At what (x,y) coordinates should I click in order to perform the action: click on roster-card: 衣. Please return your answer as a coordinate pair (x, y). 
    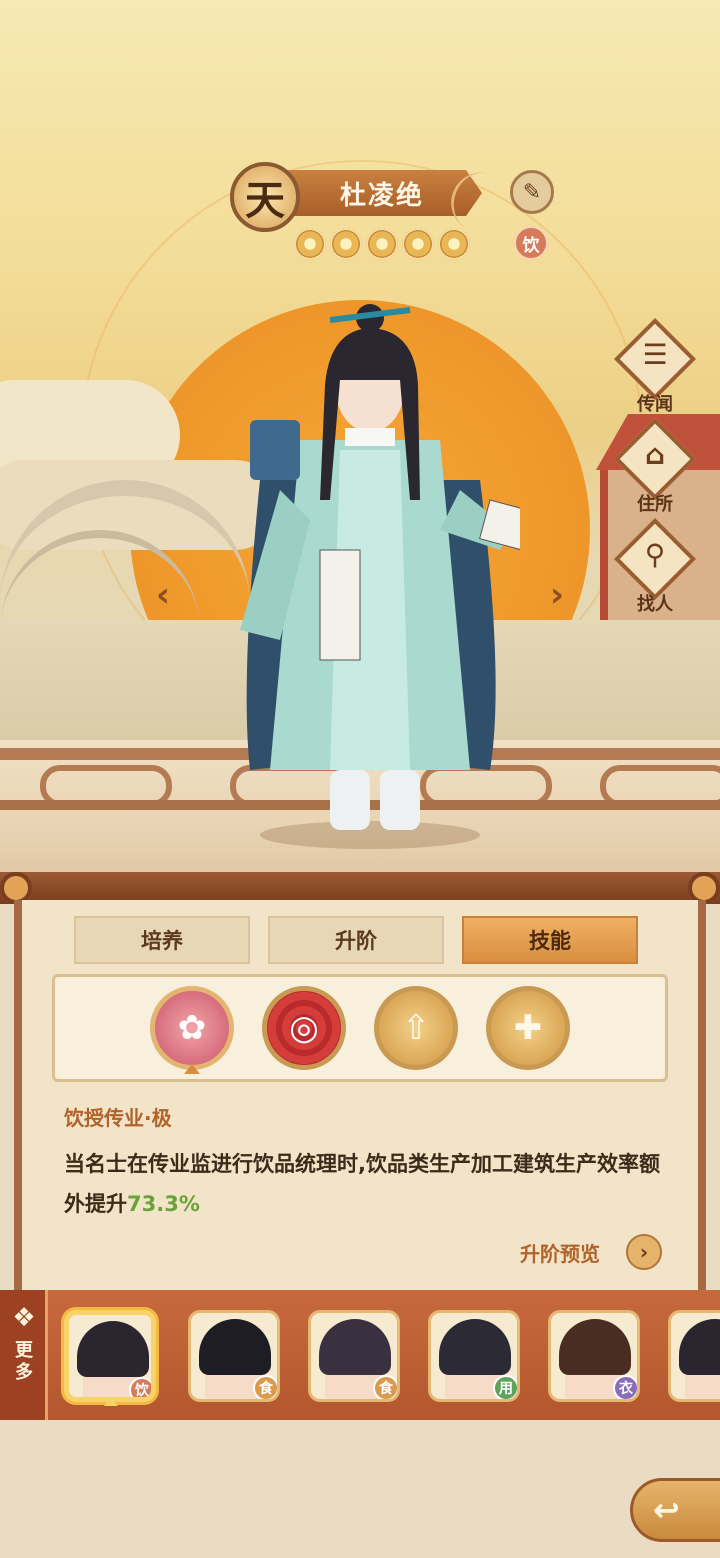
    Looking at the image, I should click on (594, 1356).